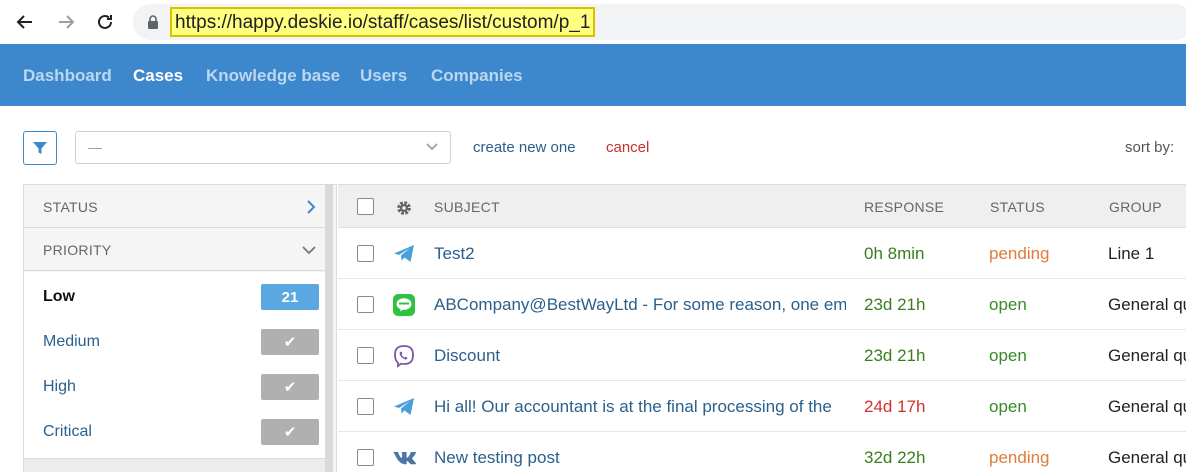 Image resolution: width=1186 pixels, height=472 pixels. I want to click on priority-label: High, so click(59, 386).